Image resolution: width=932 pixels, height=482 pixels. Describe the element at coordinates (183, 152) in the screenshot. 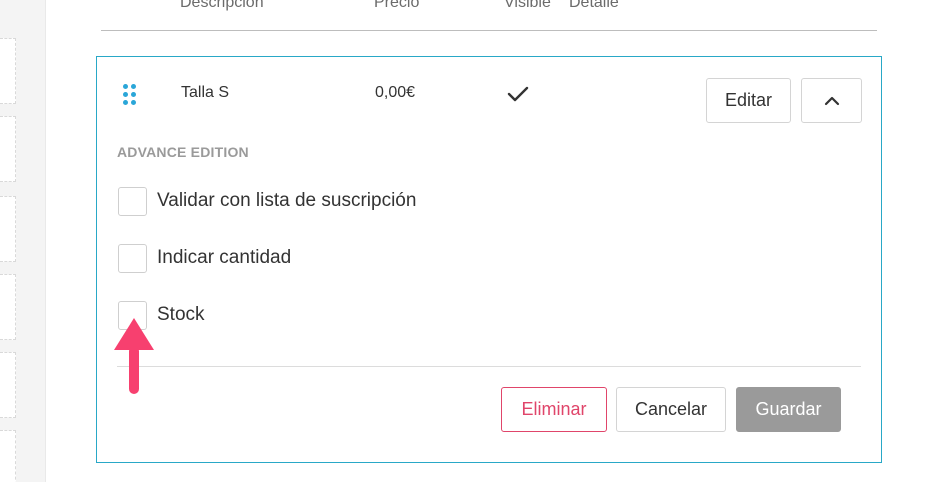

I see `advance-edition-title: ADVANCE EDITION` at that location.